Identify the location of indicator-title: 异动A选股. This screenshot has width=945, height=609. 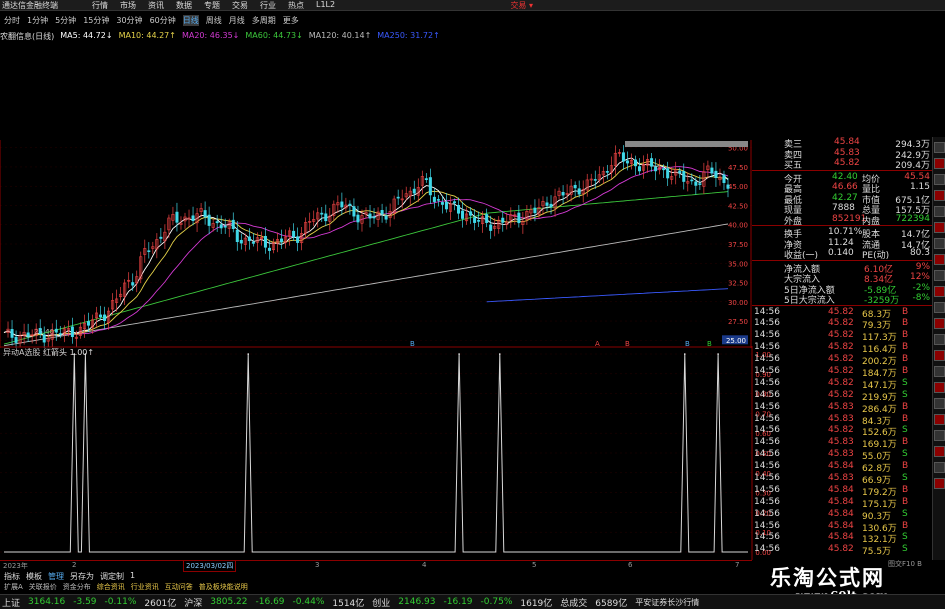
(22, 352).